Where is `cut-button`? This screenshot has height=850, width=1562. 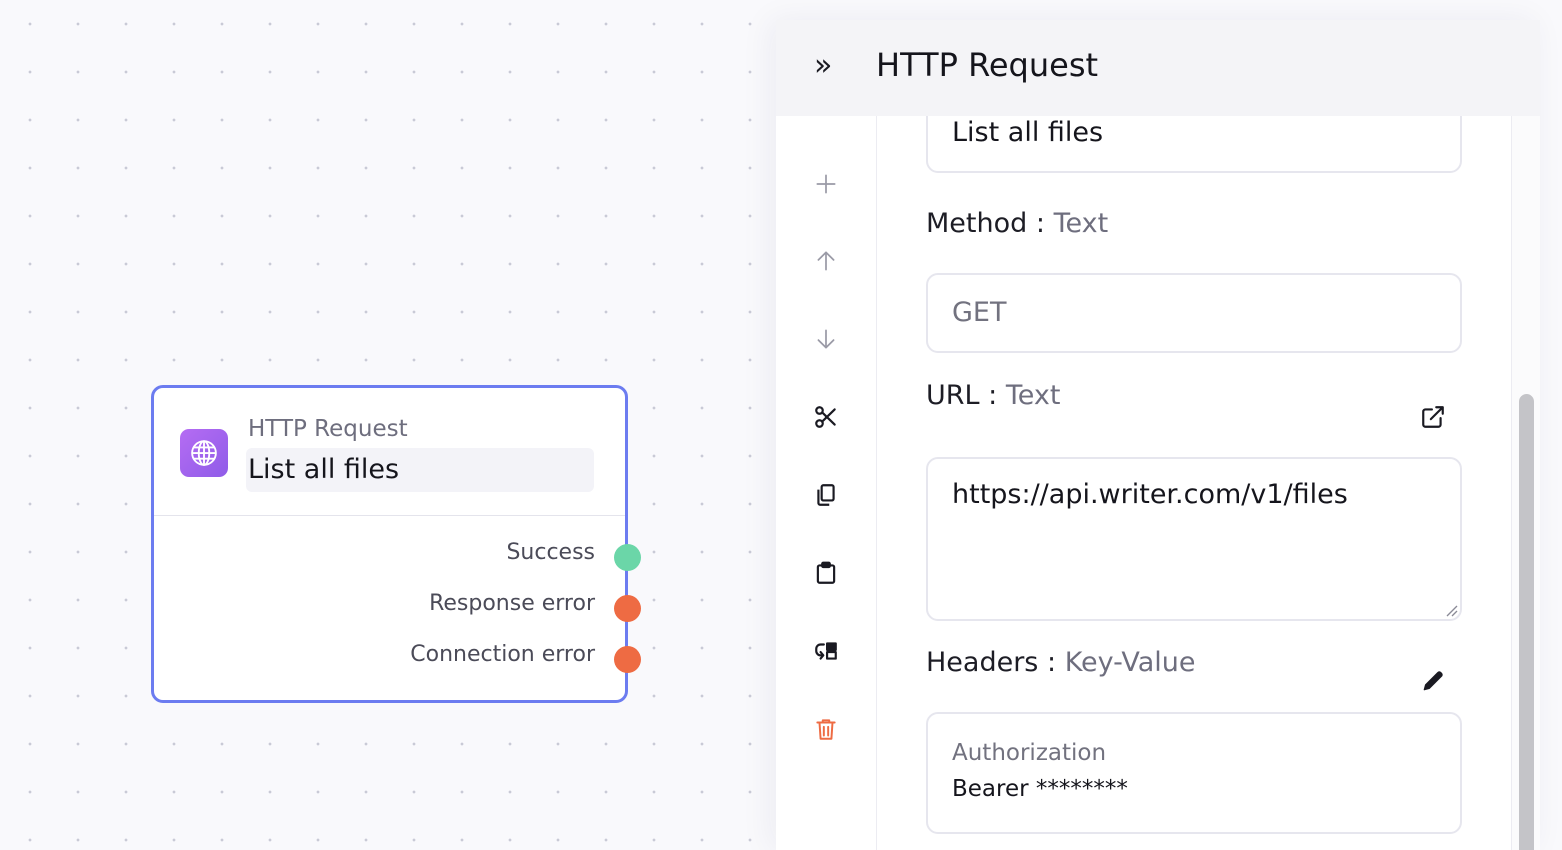
cut-button is located at coordinates (826, 417).